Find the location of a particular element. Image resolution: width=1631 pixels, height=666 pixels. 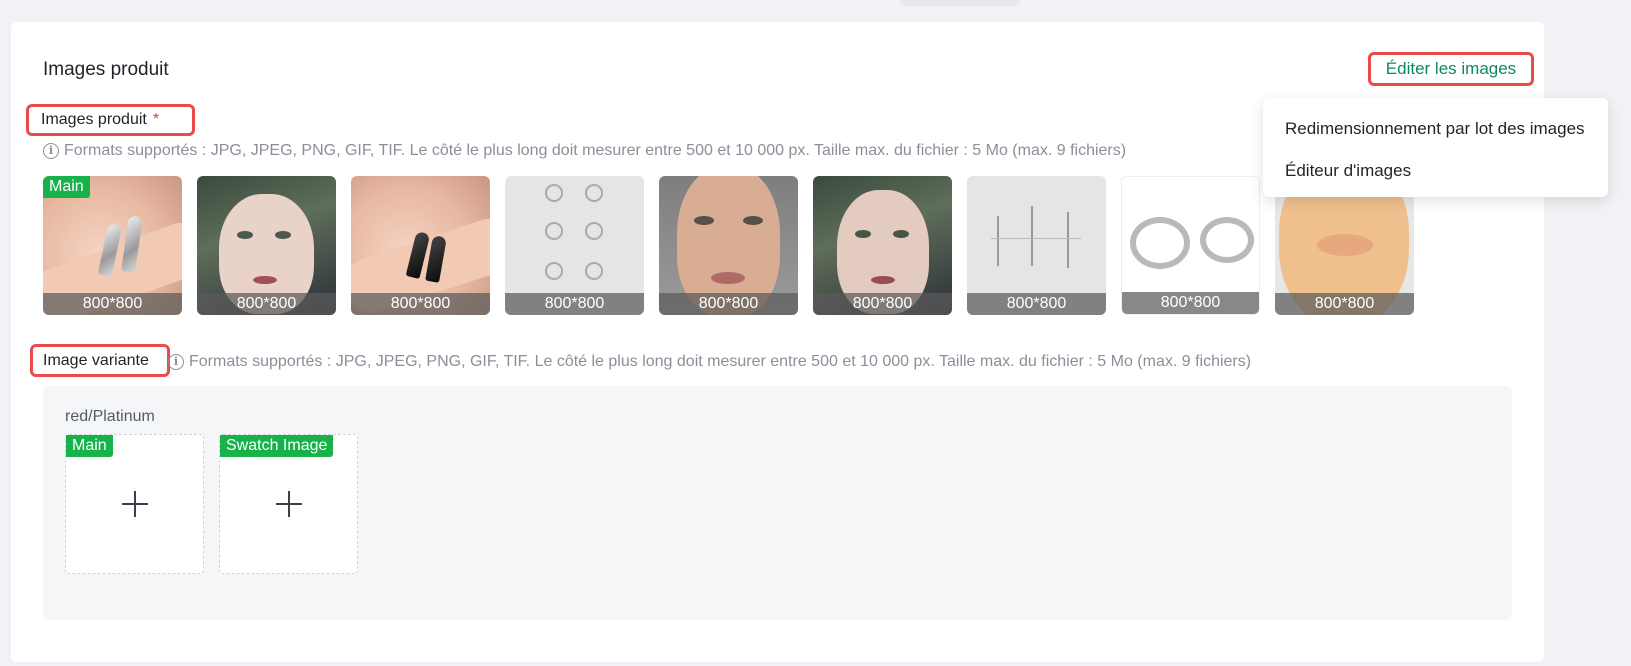

menu-item-batch-resize: Redimensionnement par lot des images is located at coordinates (1435, 129).